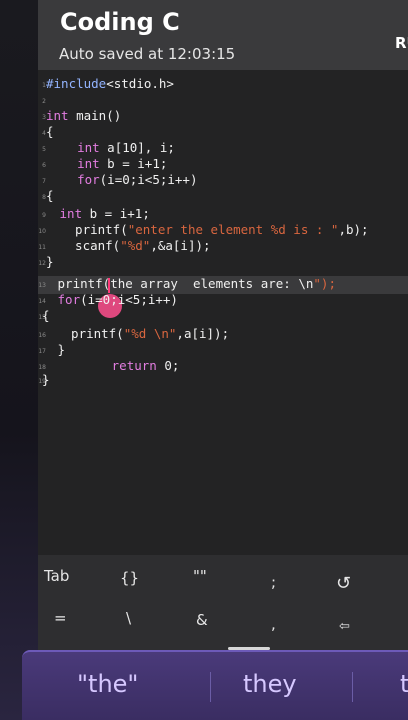 The width and height of the screenshot is (408, 720). Describe the element at coordinates (223, 180) in the screenshot. I see `code-line: 7 for(i=0;i<5;i++)` at that location.